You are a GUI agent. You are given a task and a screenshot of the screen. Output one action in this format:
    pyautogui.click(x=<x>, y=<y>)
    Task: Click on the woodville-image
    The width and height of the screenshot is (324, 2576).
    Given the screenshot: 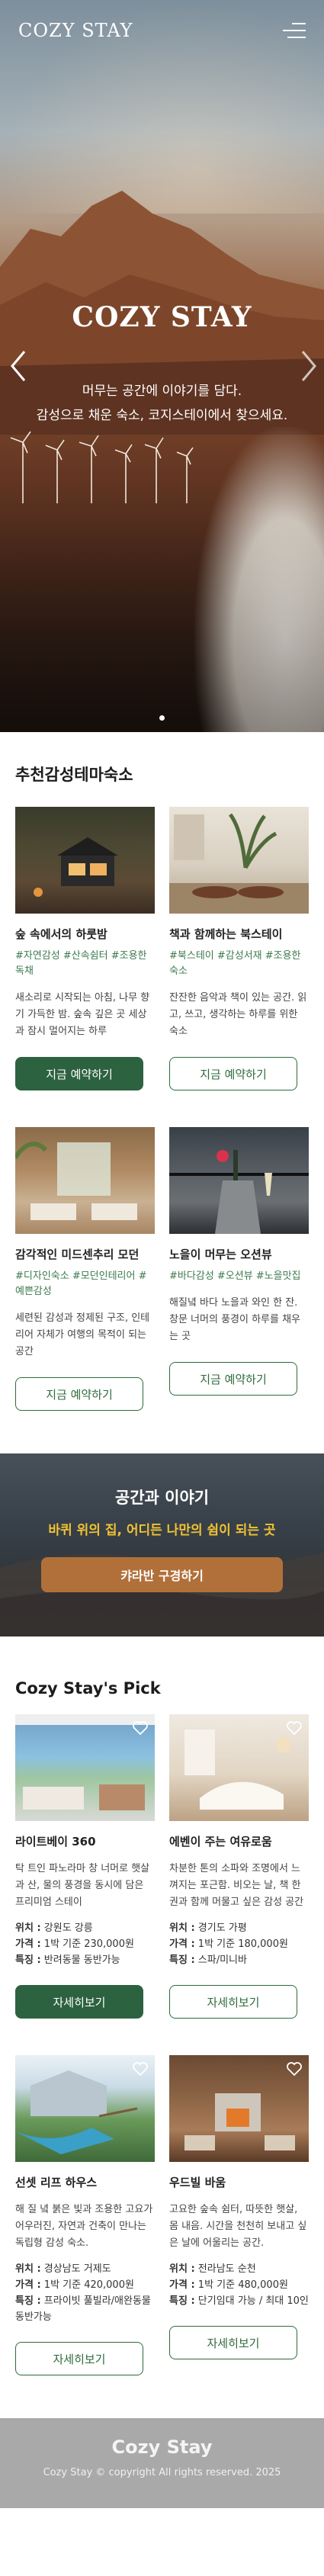 What is the action you would take?
    pyautogui.click(x=239, y=2108)
    